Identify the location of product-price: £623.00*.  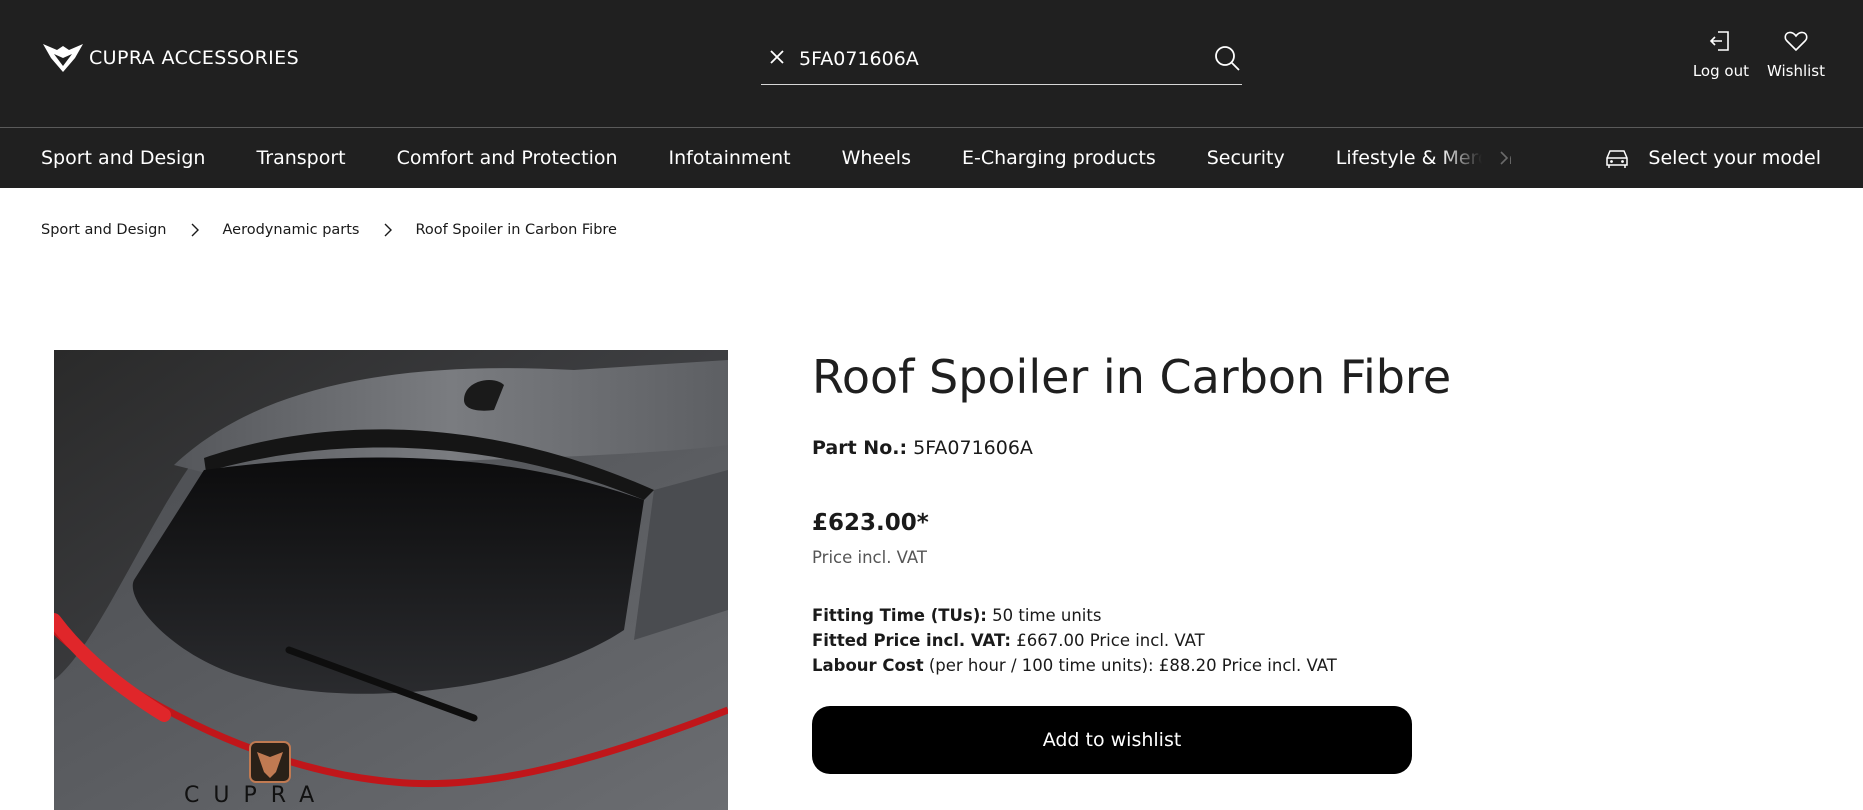
(870, 523).